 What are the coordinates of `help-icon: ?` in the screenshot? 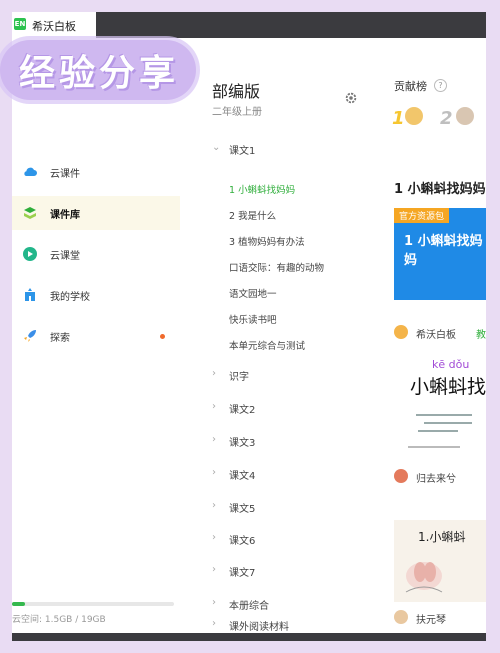 It's located at (440, 85).